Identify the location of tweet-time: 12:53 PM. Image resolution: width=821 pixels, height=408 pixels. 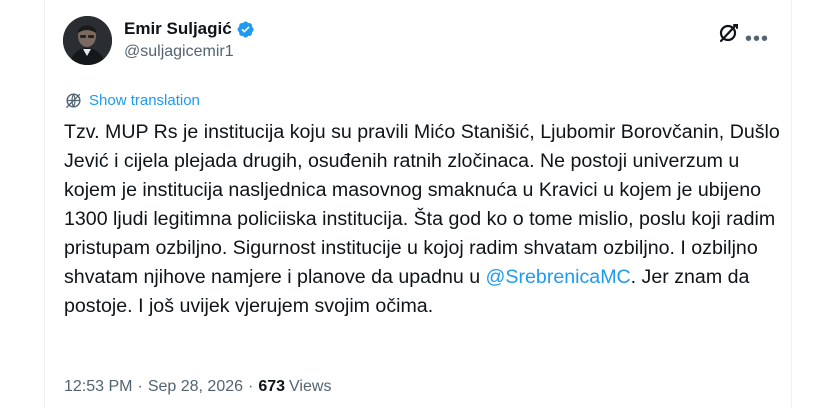
(98, 387).